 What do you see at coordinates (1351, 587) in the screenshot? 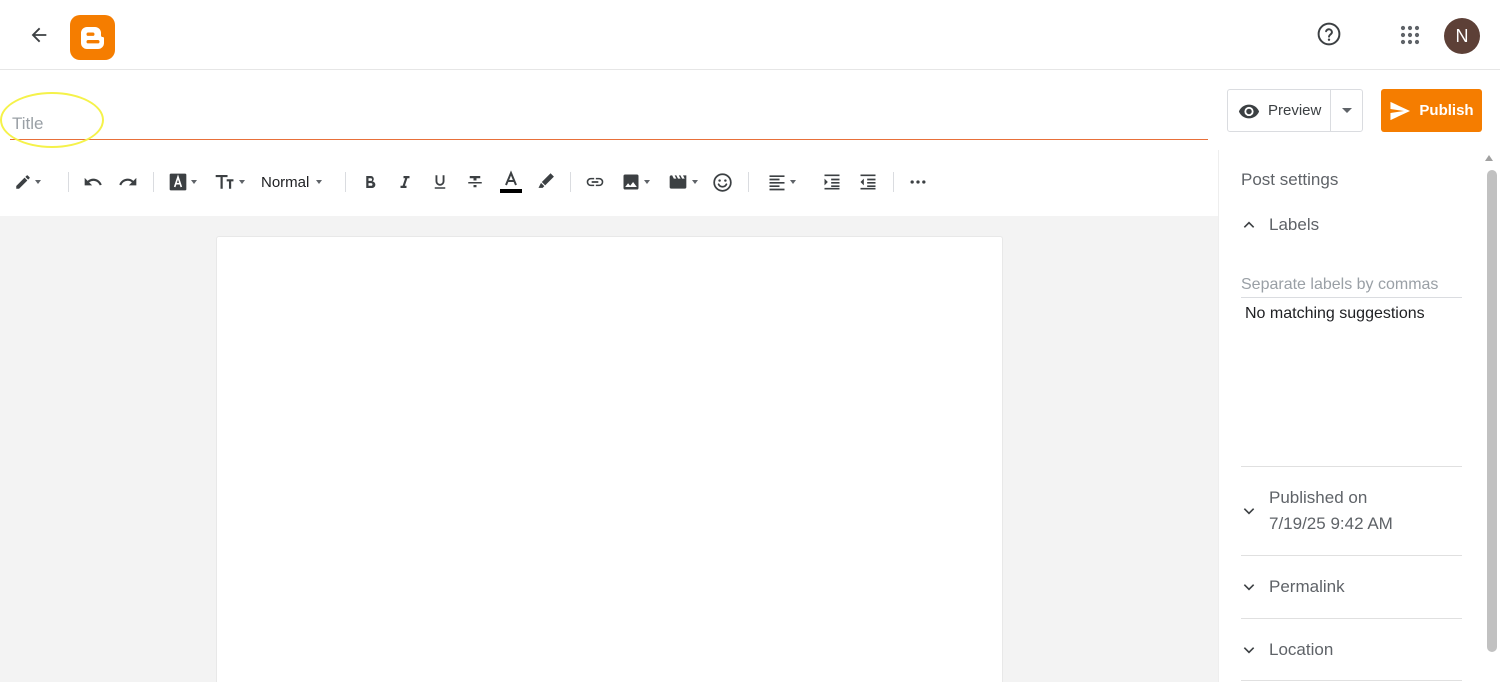
I see `permalink-section-toggle: Permalink` at bounding box center [1351, 587].